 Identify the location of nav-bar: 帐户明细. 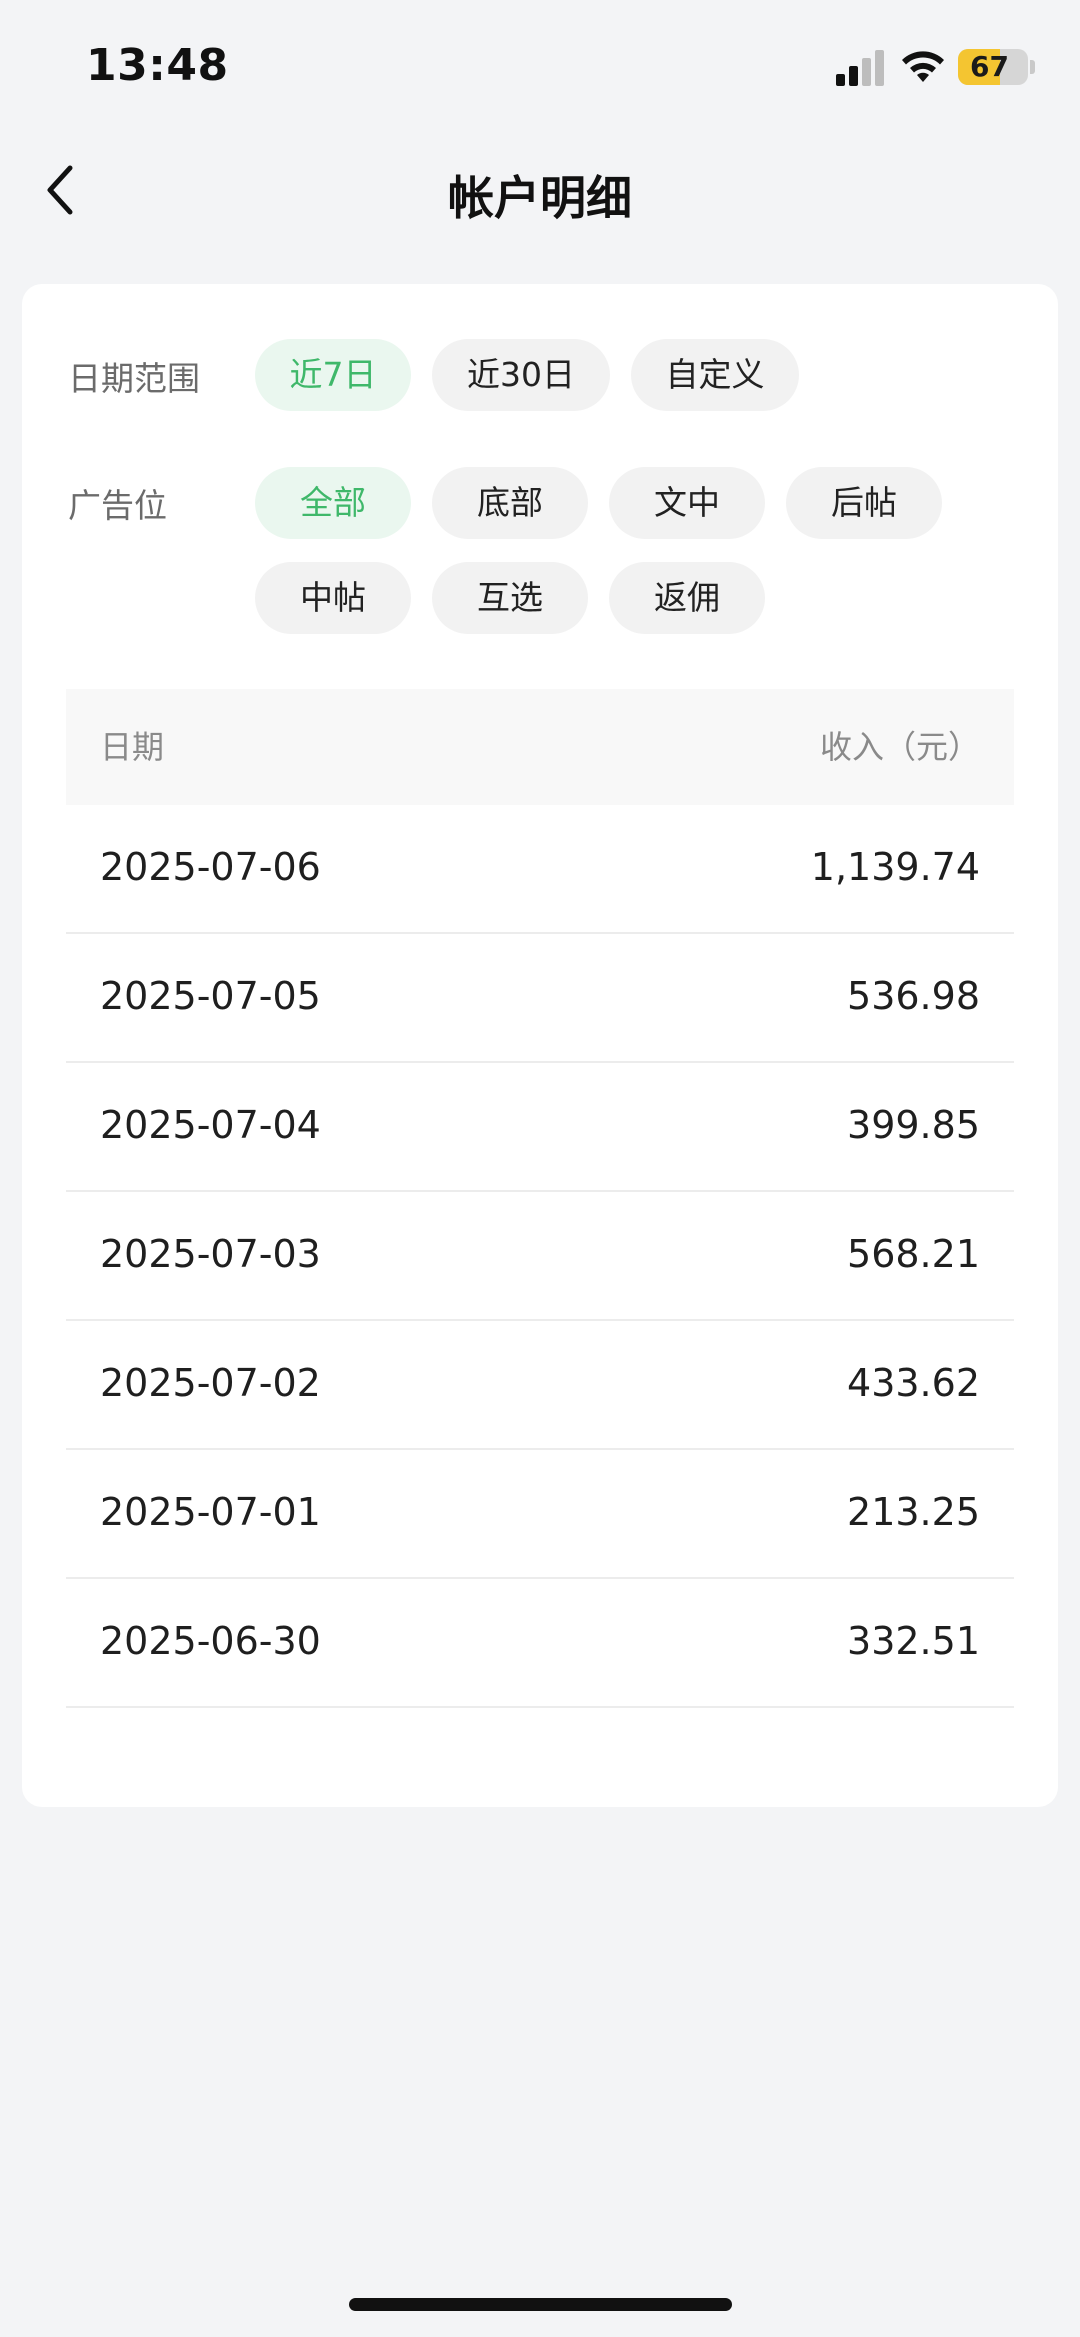
(540, 190).